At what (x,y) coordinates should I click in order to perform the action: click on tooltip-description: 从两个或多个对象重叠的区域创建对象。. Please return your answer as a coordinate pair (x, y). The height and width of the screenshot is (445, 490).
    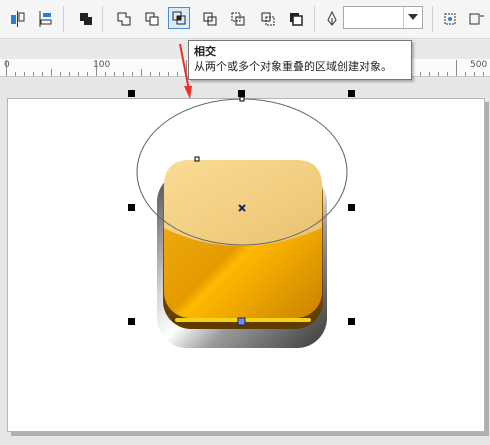
    Looking at the image, I should click on (293, 66).